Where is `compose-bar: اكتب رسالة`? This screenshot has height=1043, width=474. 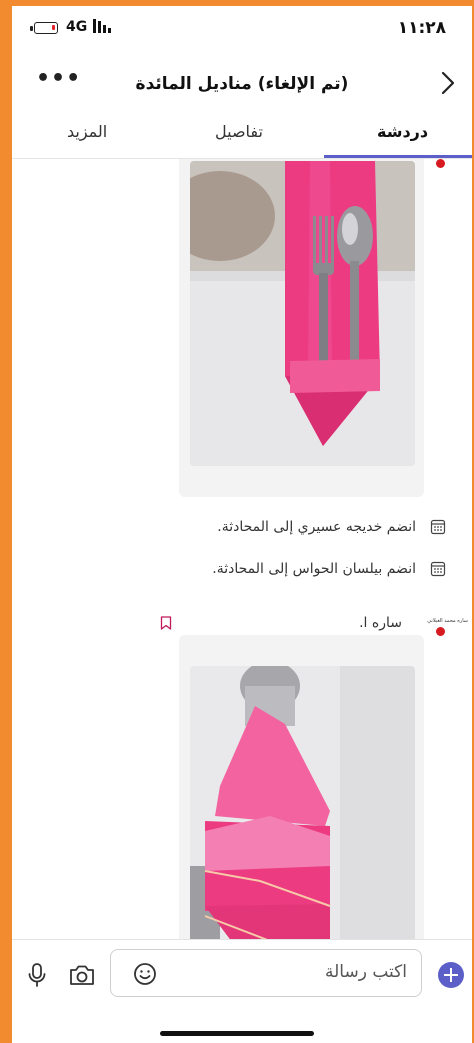
compose-bar: اكتب رسالة is located at coordinates (242, 991).